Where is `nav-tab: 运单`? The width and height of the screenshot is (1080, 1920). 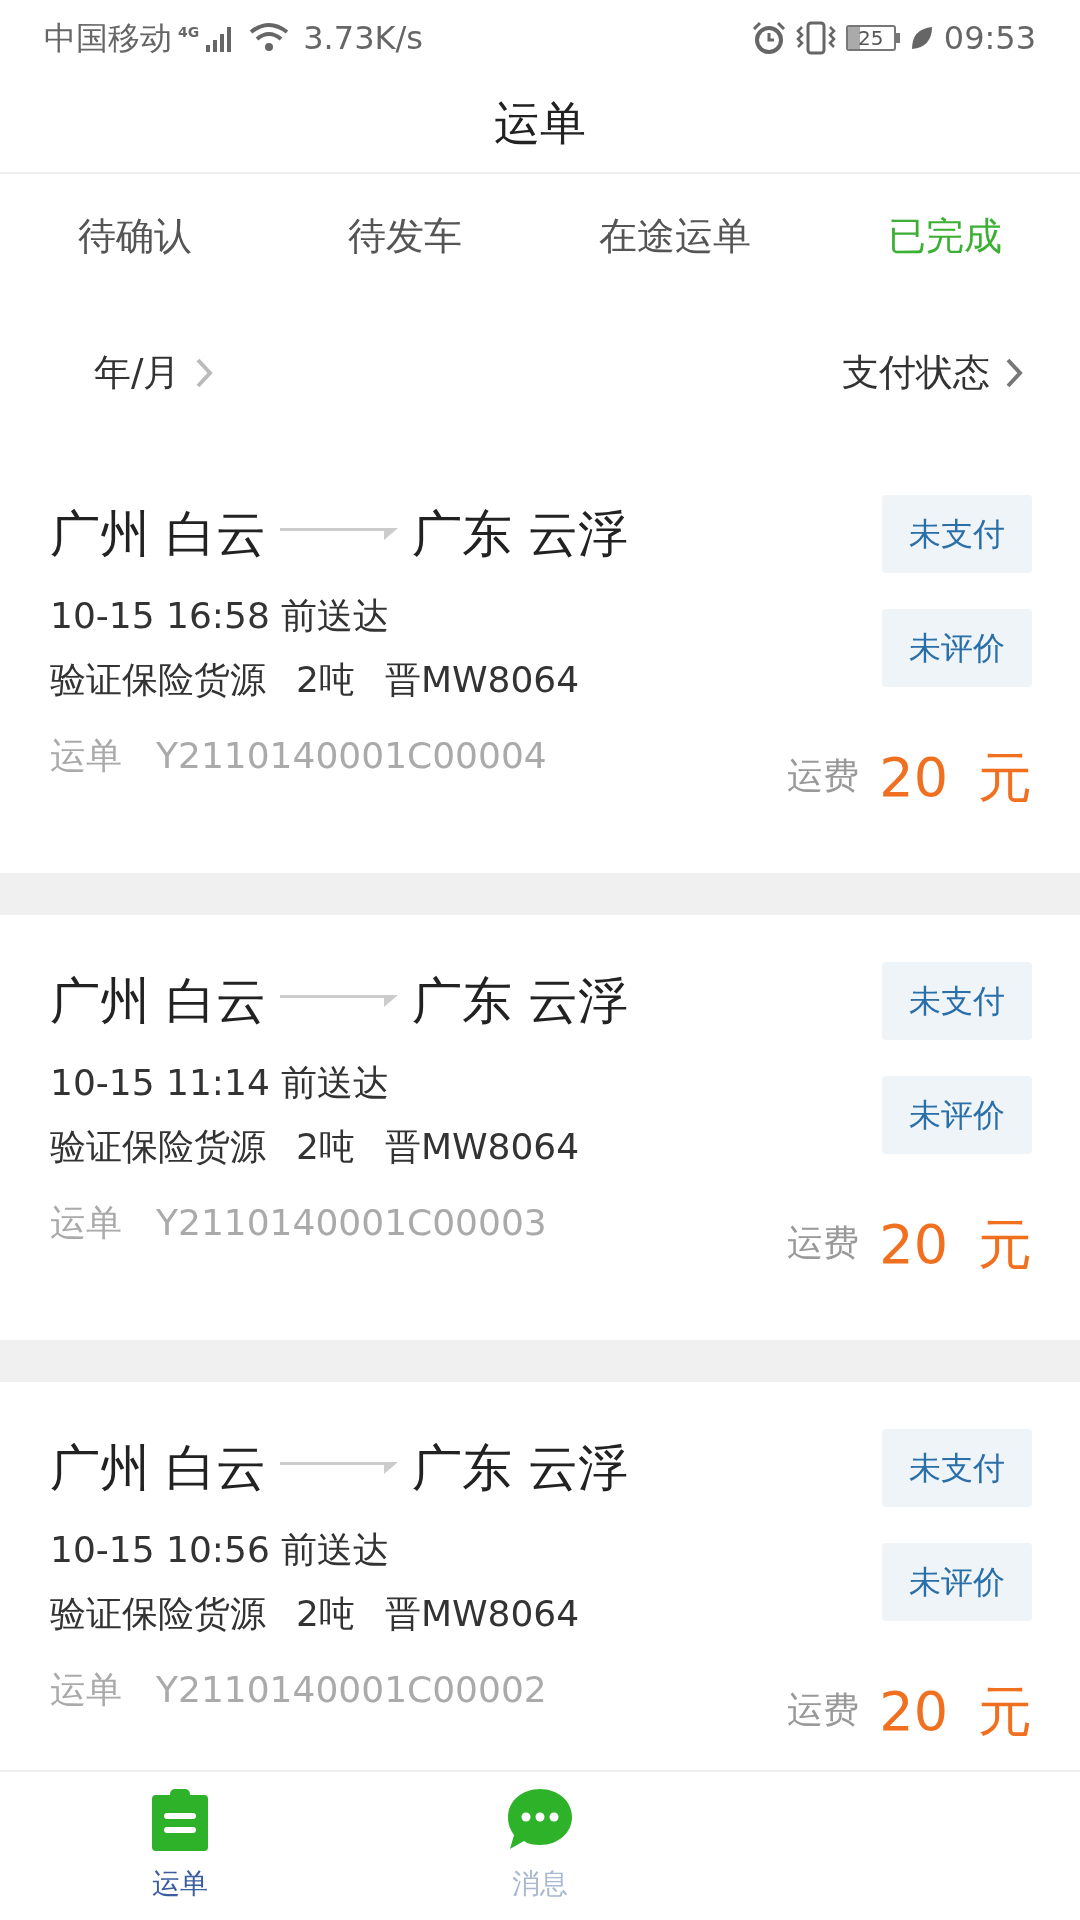 nav-tab: 运单 is located at coordinates (180, 1846).